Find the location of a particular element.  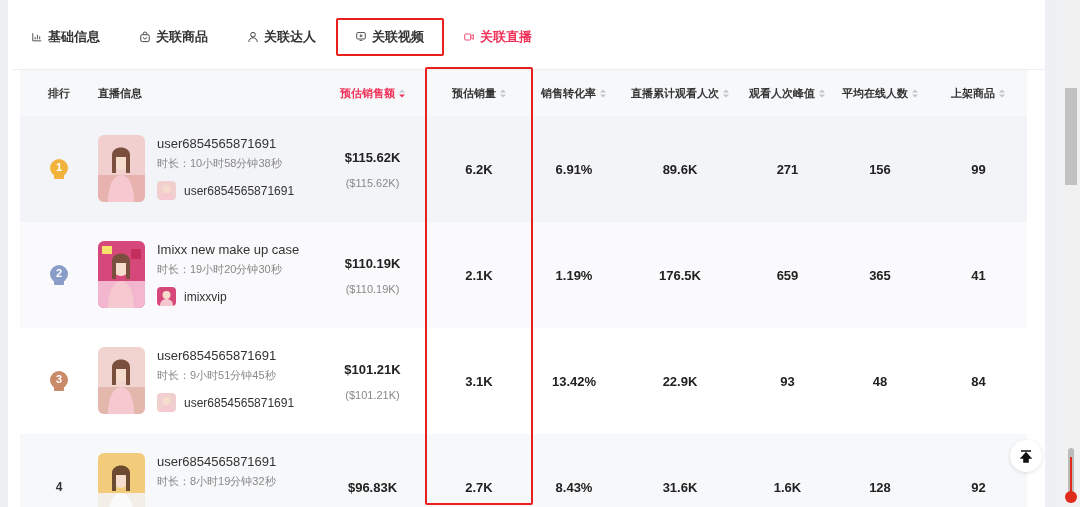

column-header: 平均在线人数 is located at coordinates (880, 93).